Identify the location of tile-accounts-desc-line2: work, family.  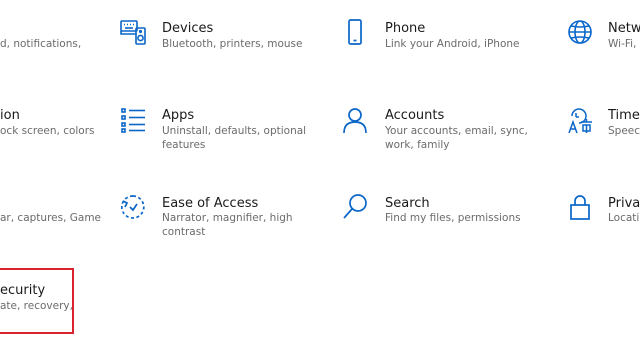
(417, 144).